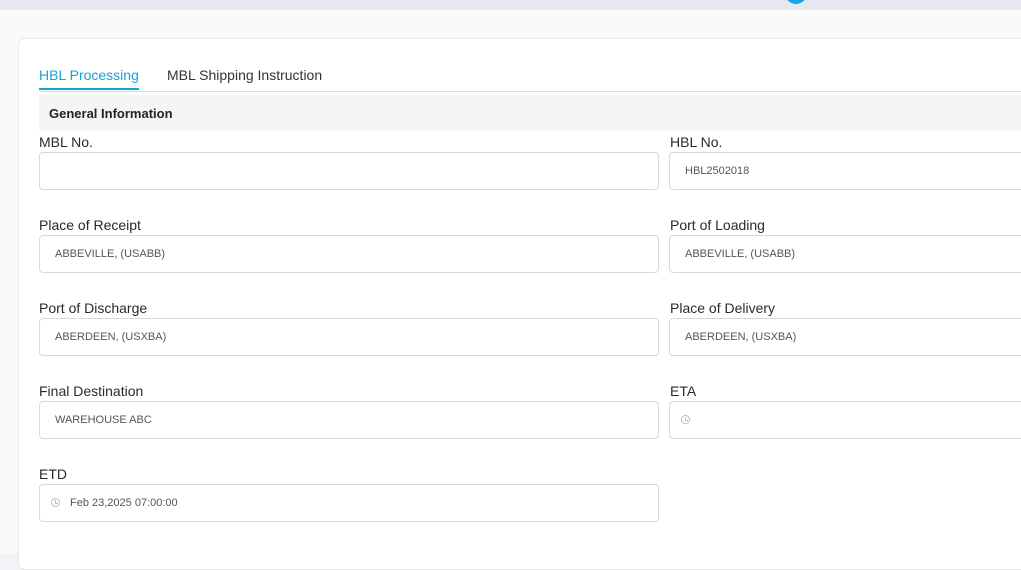 Image resolution: width=1021 pixels, height=570 pixels. What do you see at coordinates (89, 78) in the screenshot?
I see `tab-hbl-processing: HBL Processing` at bounding box center [89, 78].